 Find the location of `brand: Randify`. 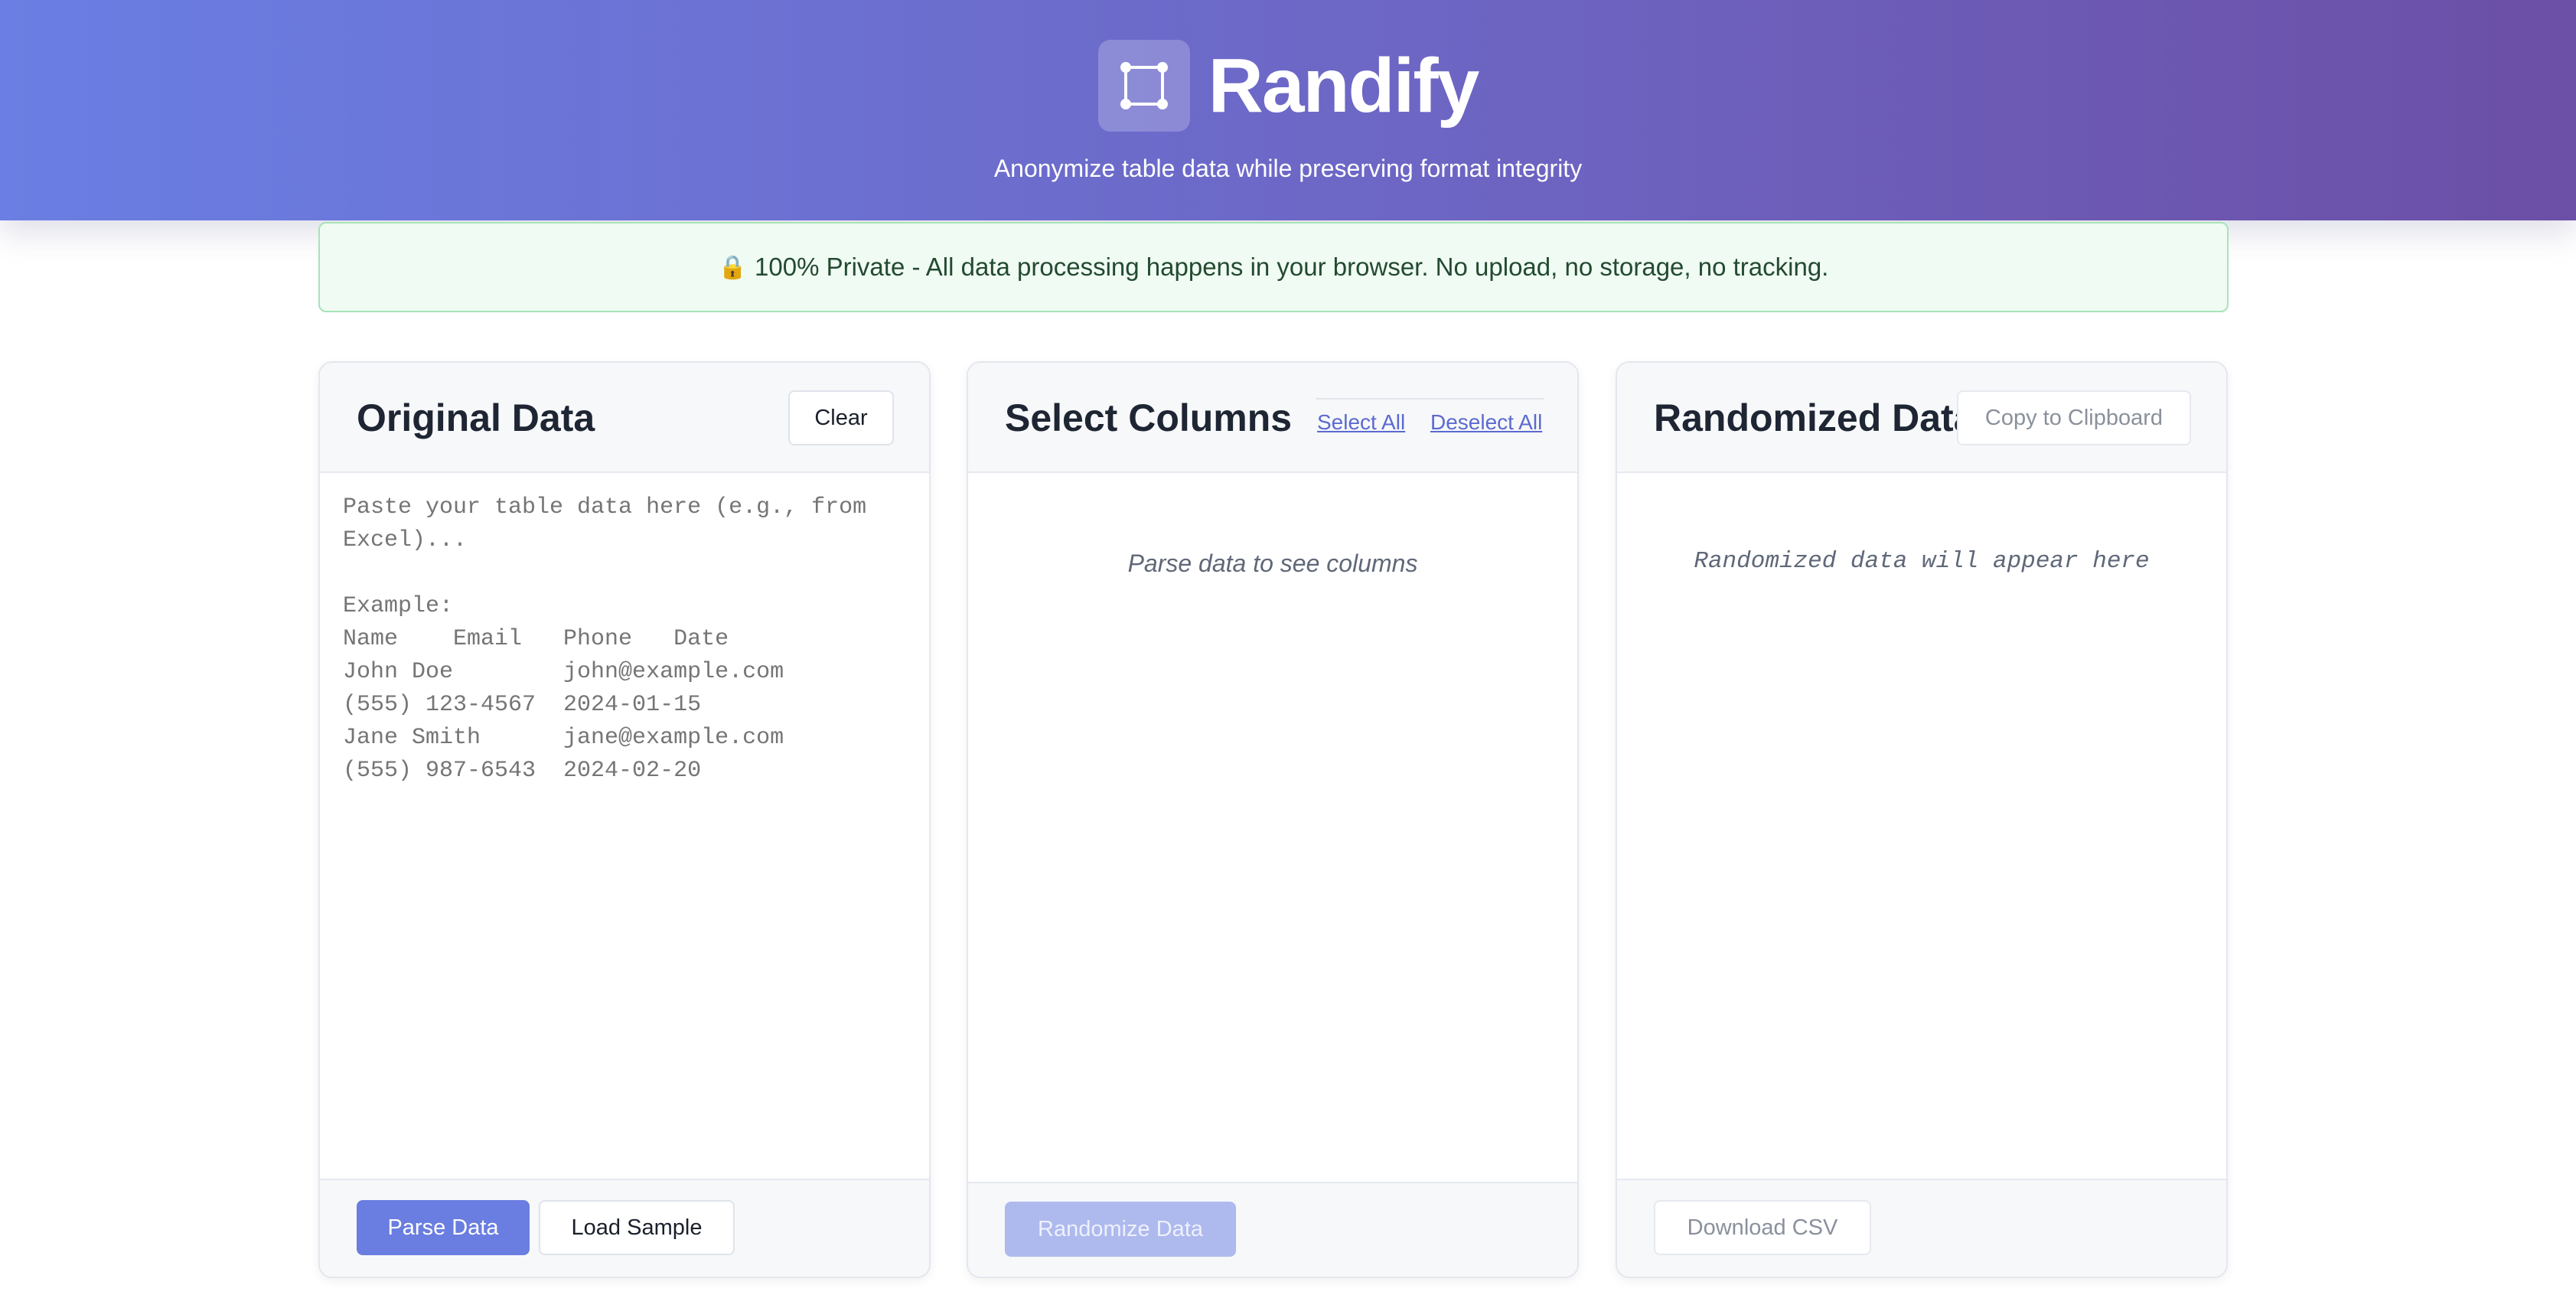

brand: Randify is located at coordinates (1288, 86).